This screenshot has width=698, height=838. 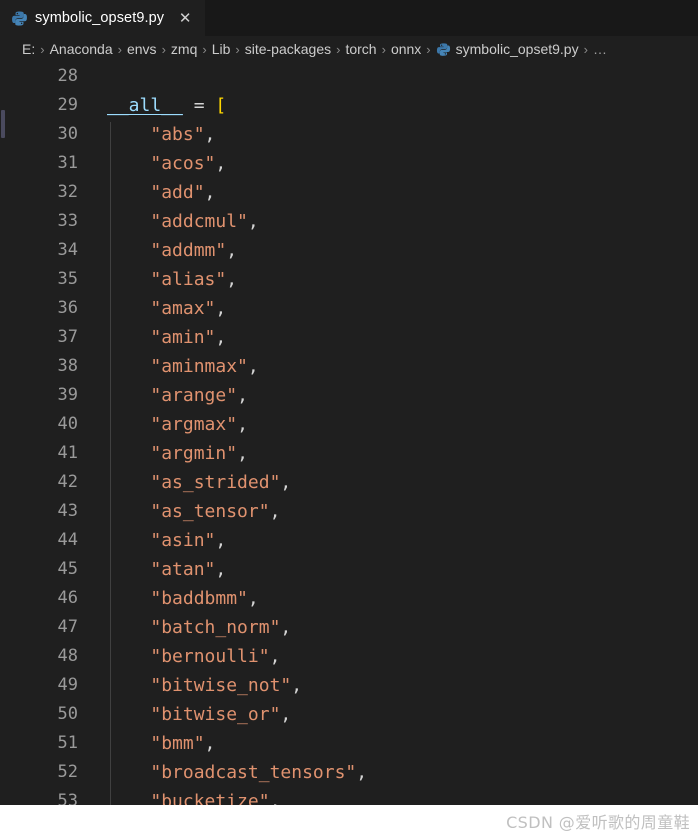 What do you see at coordinates (67, 482) in the screenshot?
I see `line-number: 42` at bounding box center [67, 482].